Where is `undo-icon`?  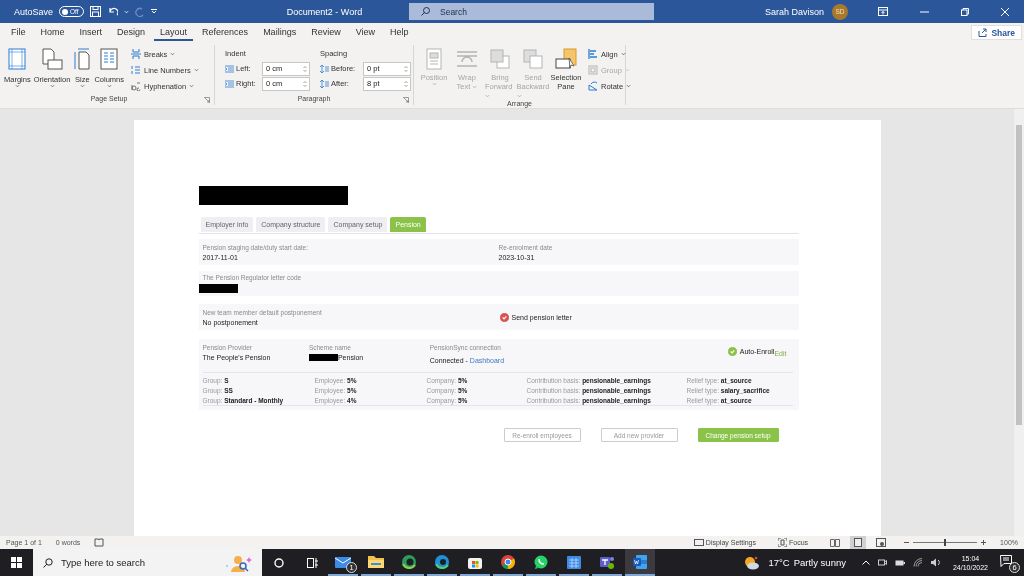
undo-icon is located at coordinates (112, 11).